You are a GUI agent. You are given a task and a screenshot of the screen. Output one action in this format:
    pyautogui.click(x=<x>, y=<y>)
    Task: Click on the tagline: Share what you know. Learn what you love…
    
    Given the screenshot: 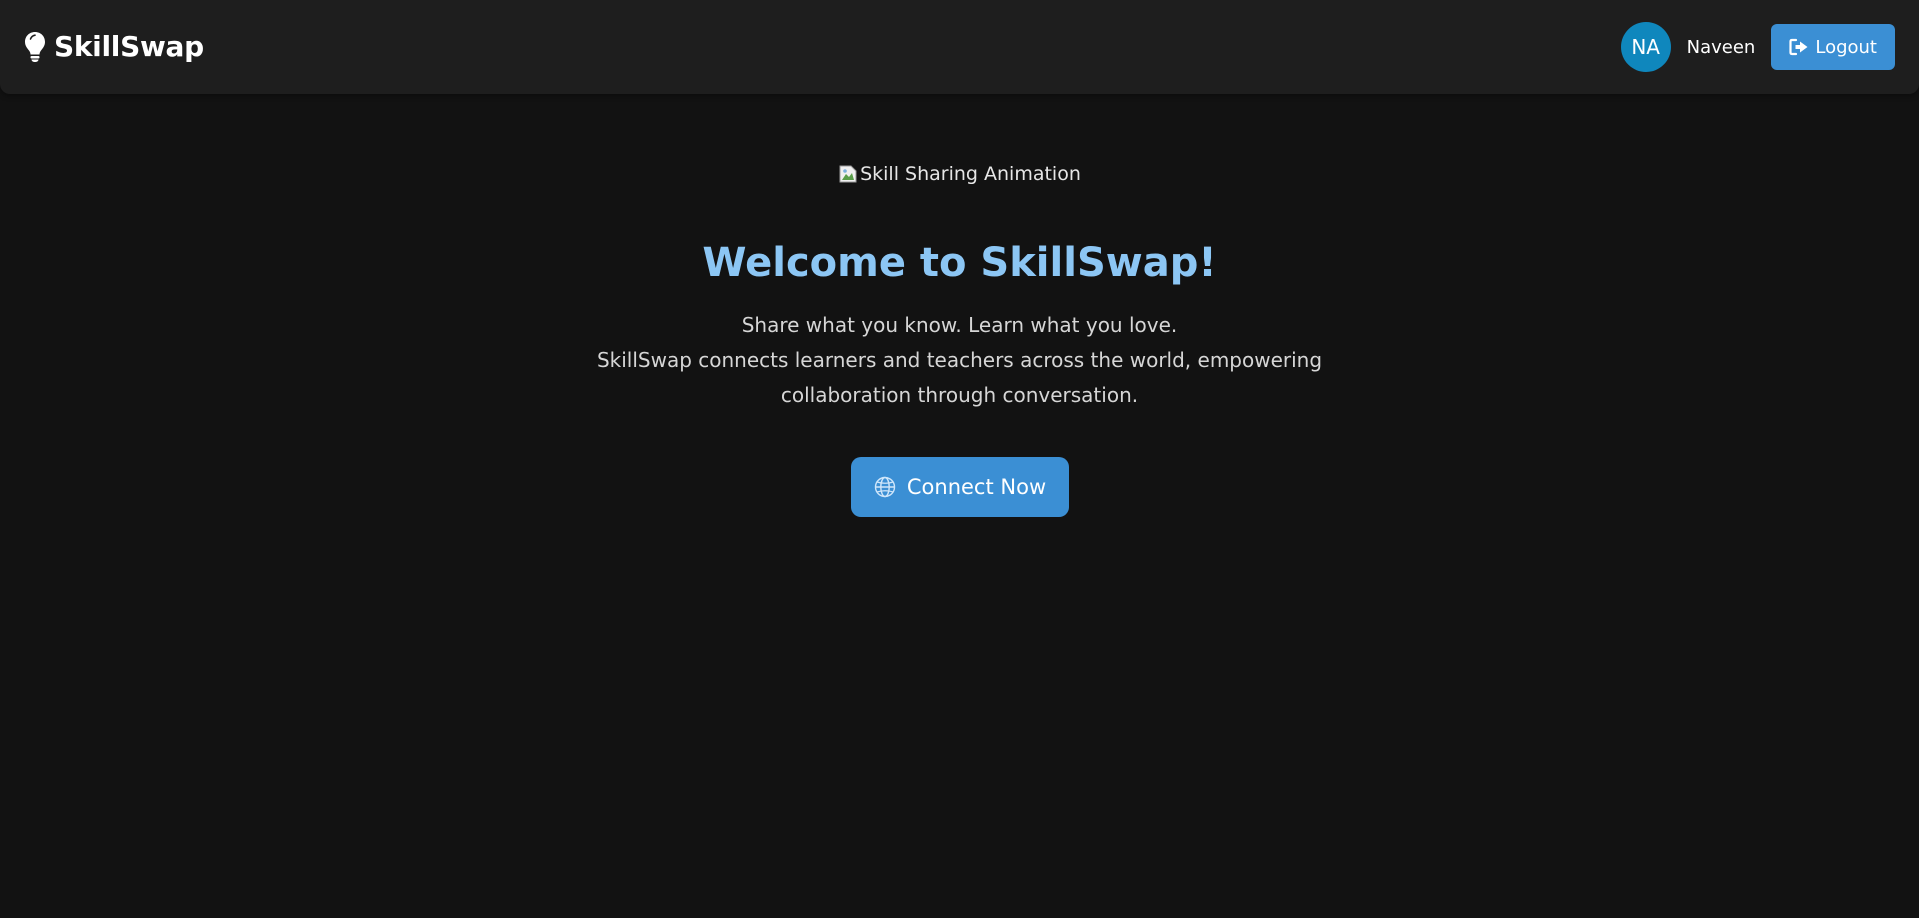 What is the action you would take?
    pyautogui.click(x=959, y=325)
    